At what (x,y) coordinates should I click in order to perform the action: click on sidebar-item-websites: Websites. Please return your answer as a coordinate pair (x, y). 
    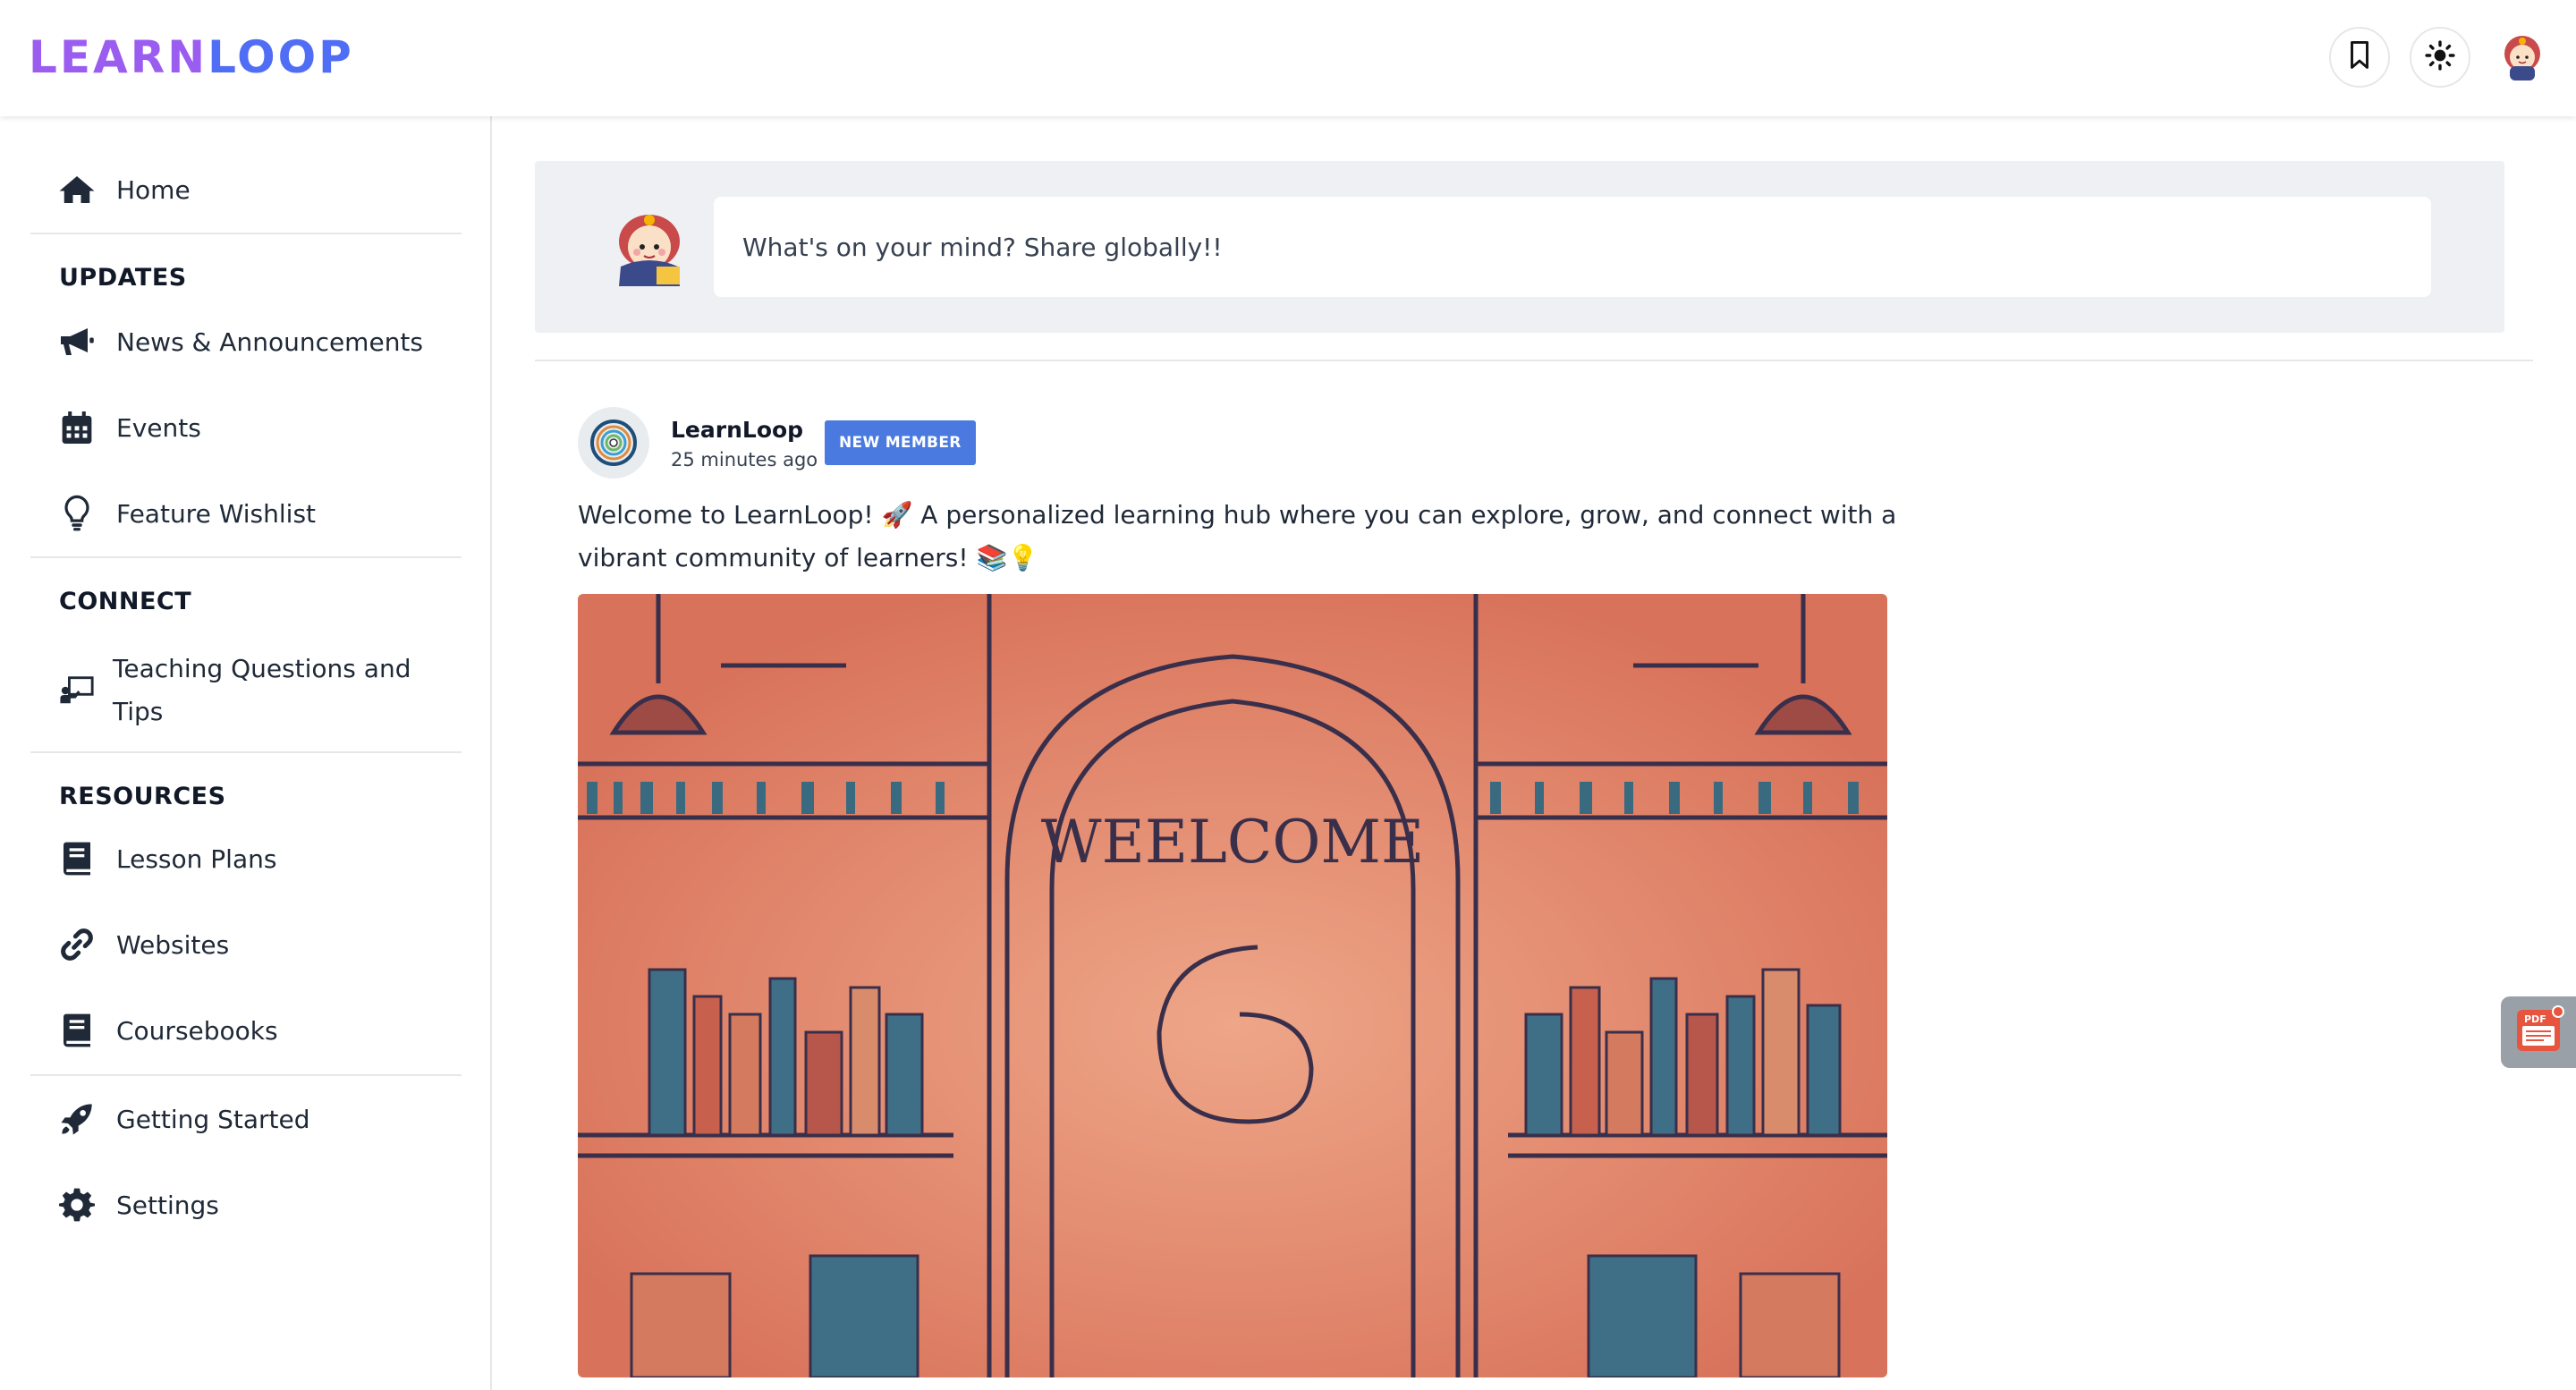
    Looking at the image, I should click on (143, 944).